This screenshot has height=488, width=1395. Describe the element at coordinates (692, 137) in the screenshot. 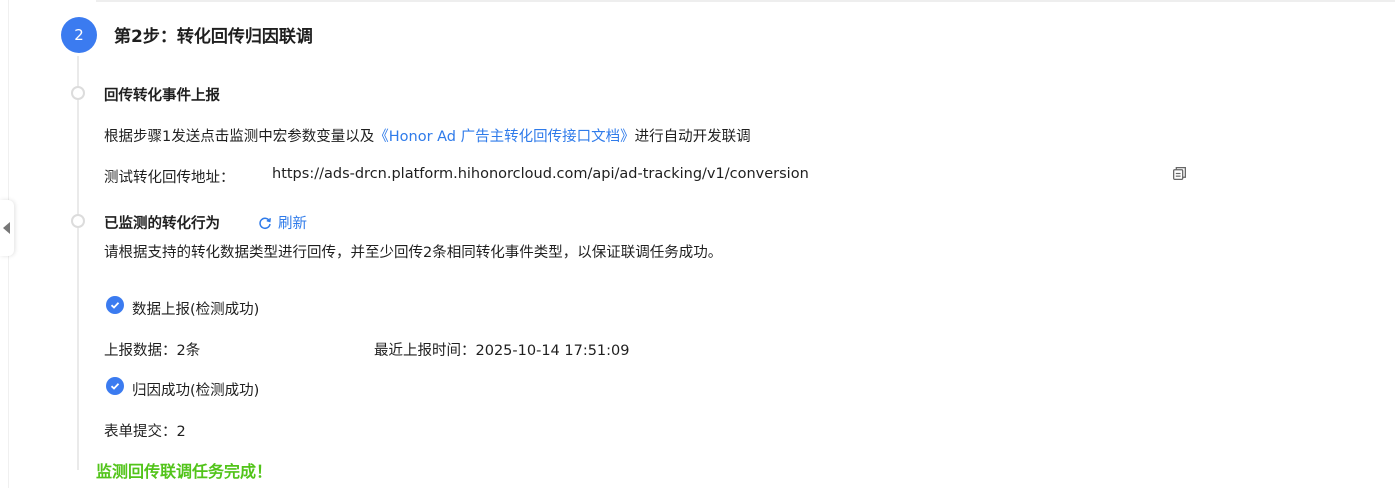

I see `description-suffix: 进行自动开发联调` at that location.